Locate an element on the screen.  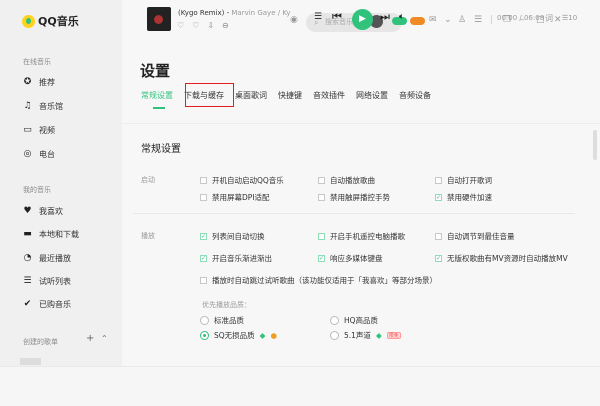
sidebar-item-recent: ◔ 最近播放 is located at coordinates (47, 258).